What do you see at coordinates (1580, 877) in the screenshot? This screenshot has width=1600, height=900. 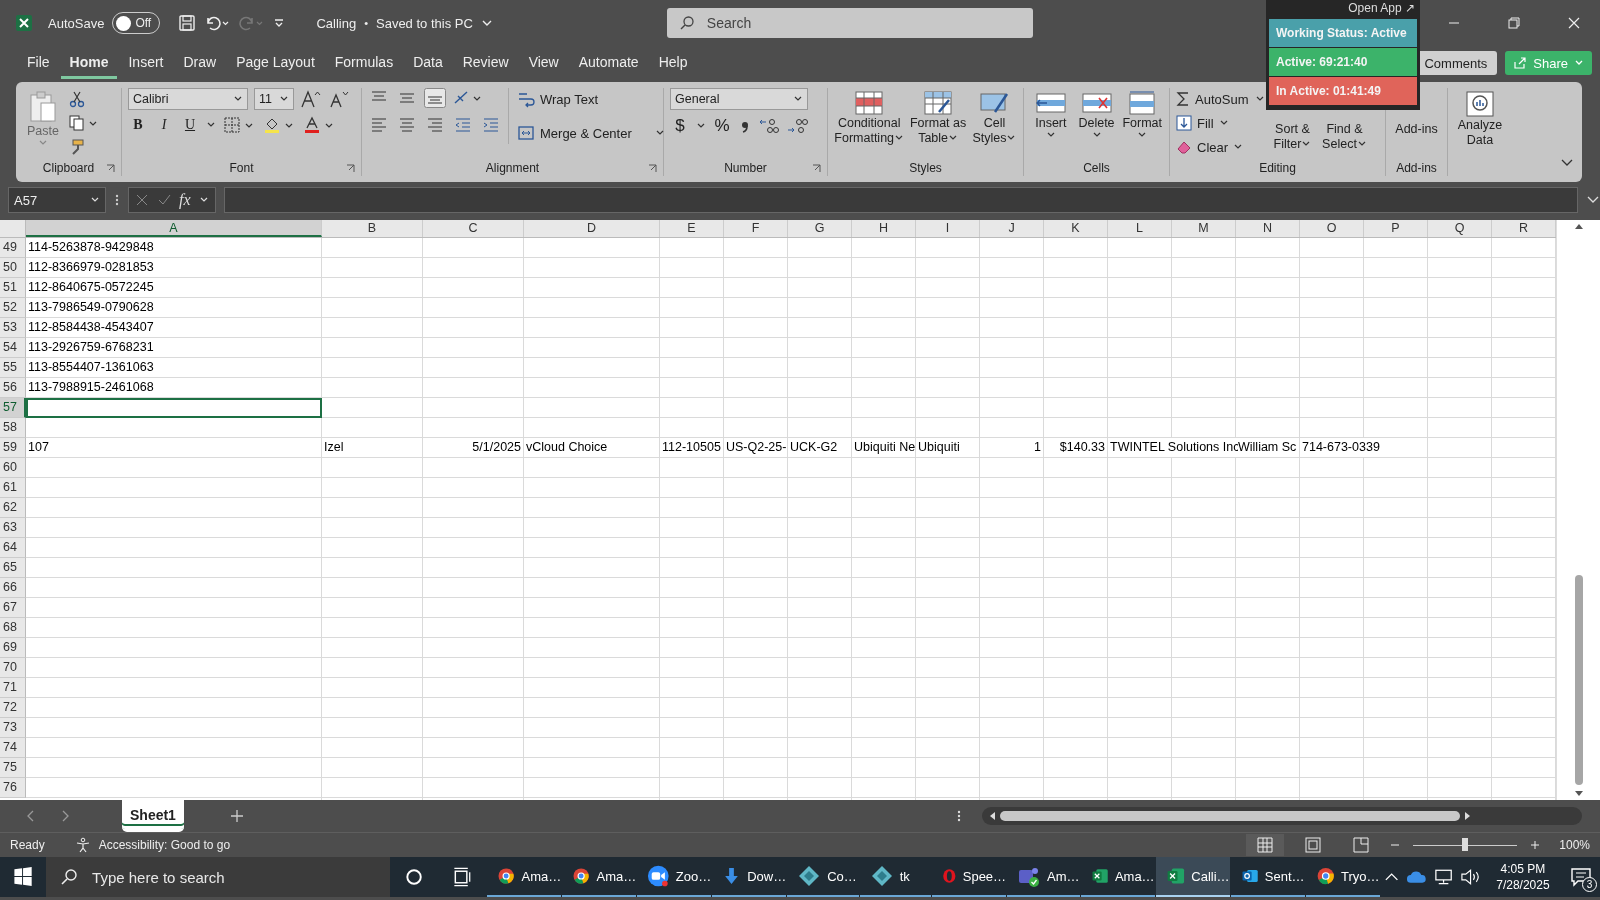 I see `notification-icon` at bounding box center [1580, 877].